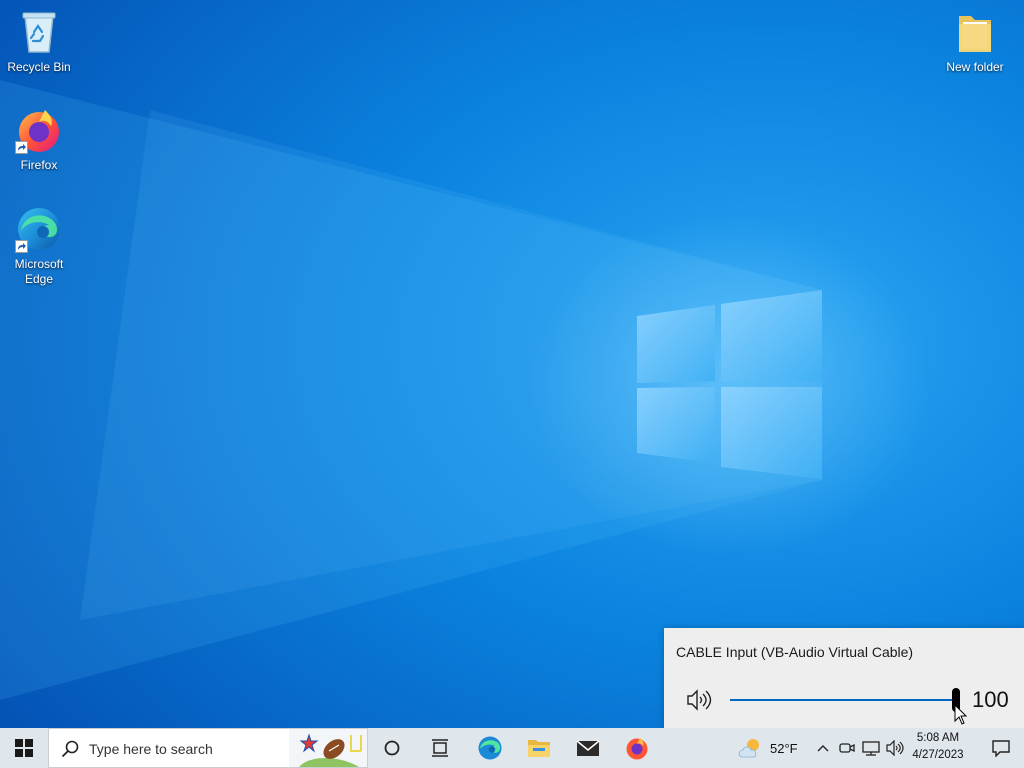 This screenshot has height=768, width=1024. I want to click on taskbar-firefox-button, so click(637, 748).